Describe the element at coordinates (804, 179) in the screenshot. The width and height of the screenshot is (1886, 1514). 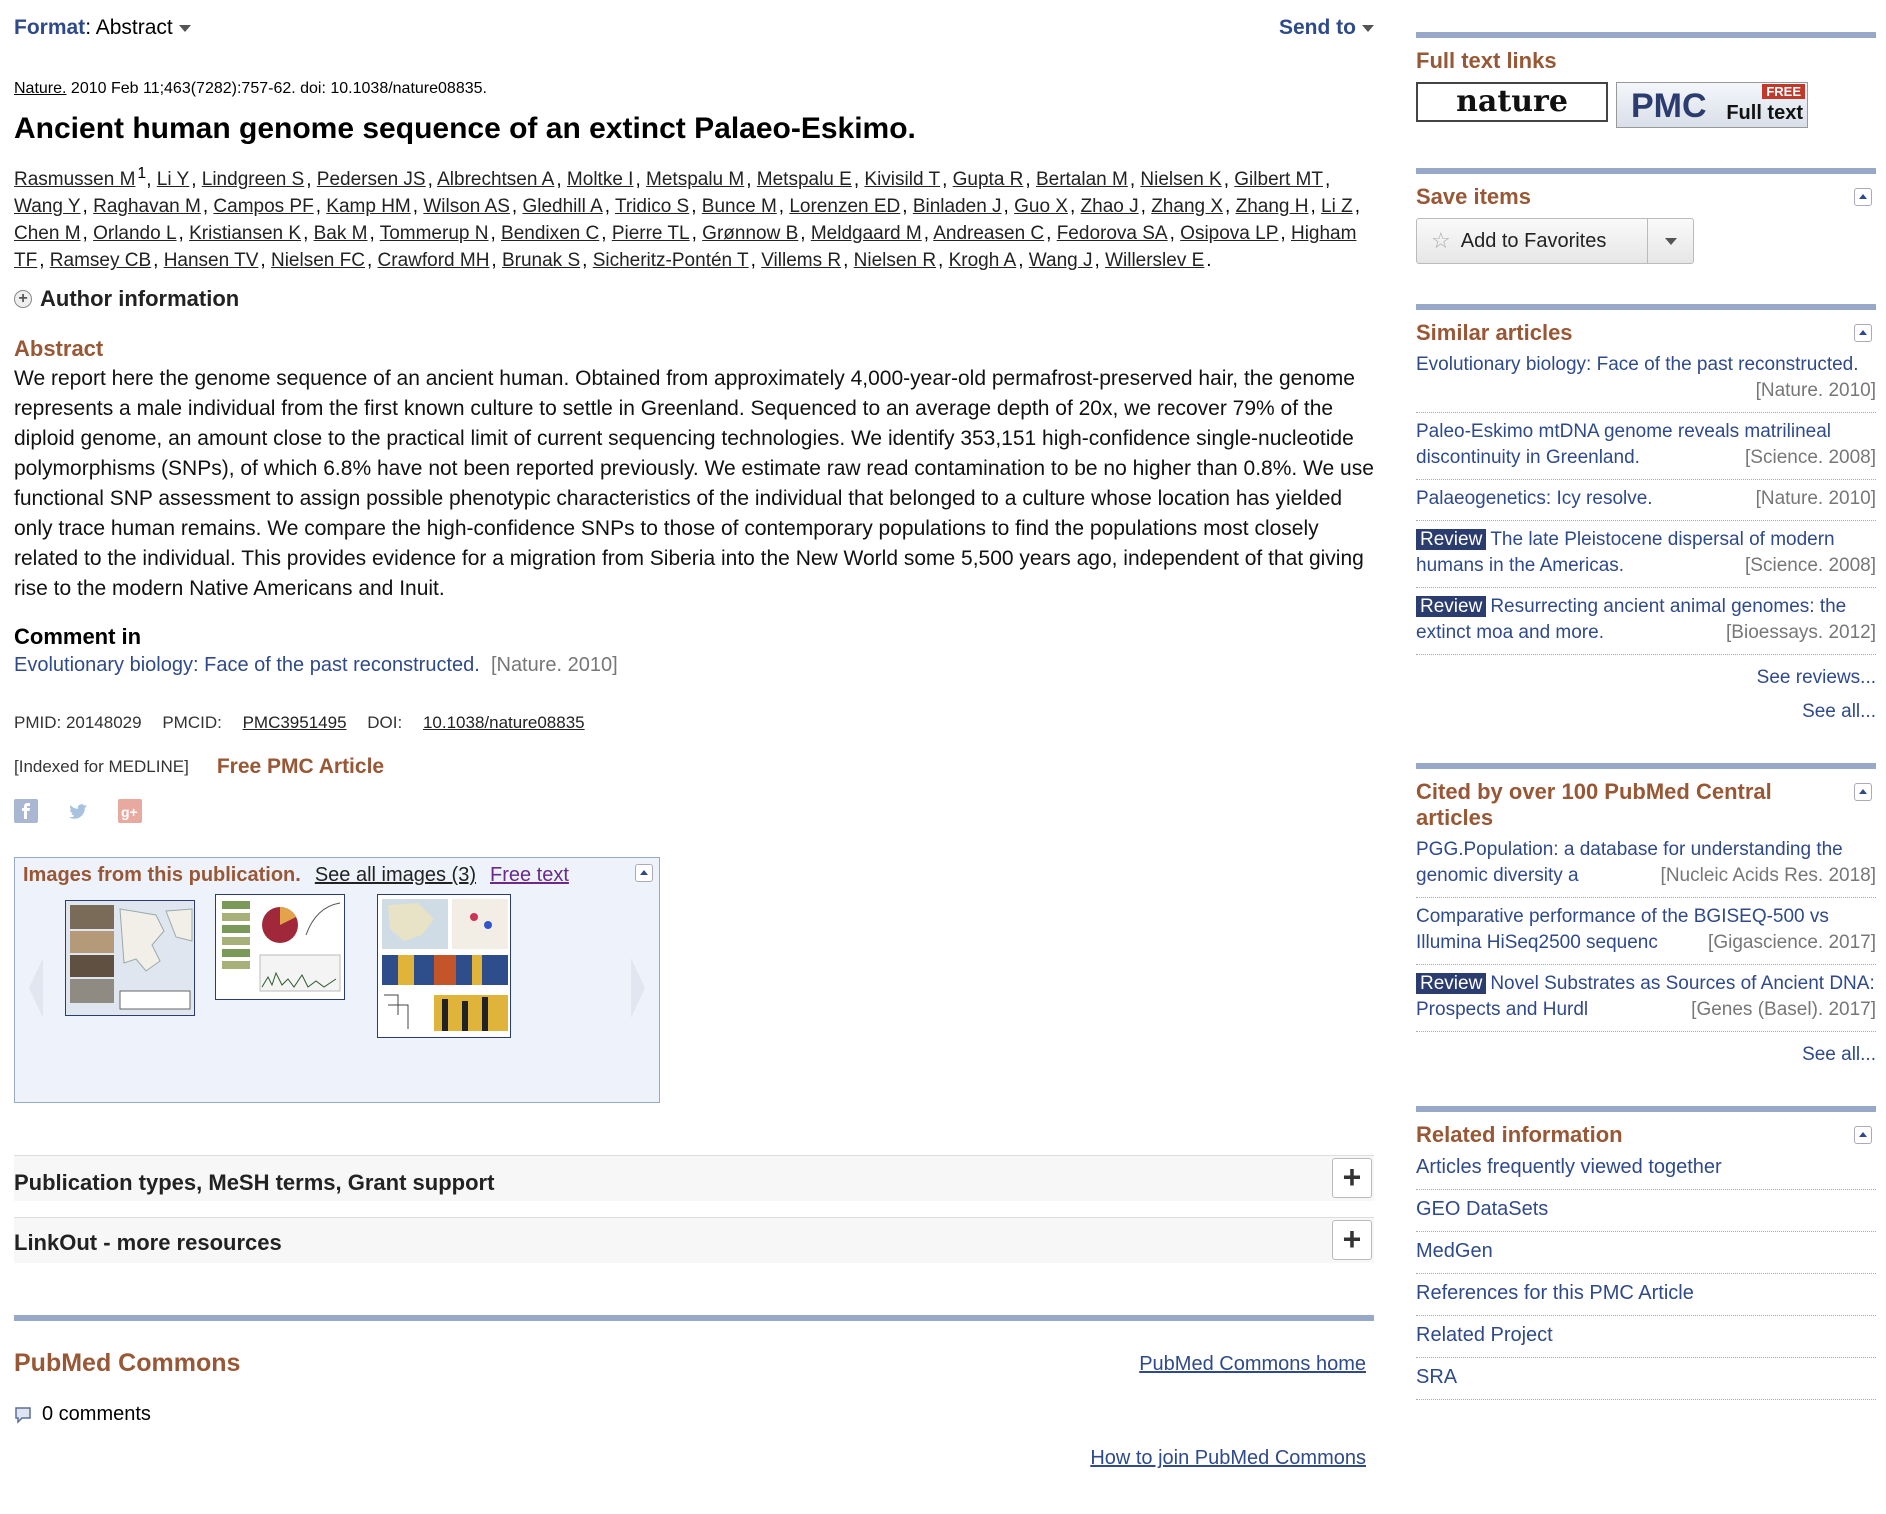
I see `author-link: Metspalu E` at that location.